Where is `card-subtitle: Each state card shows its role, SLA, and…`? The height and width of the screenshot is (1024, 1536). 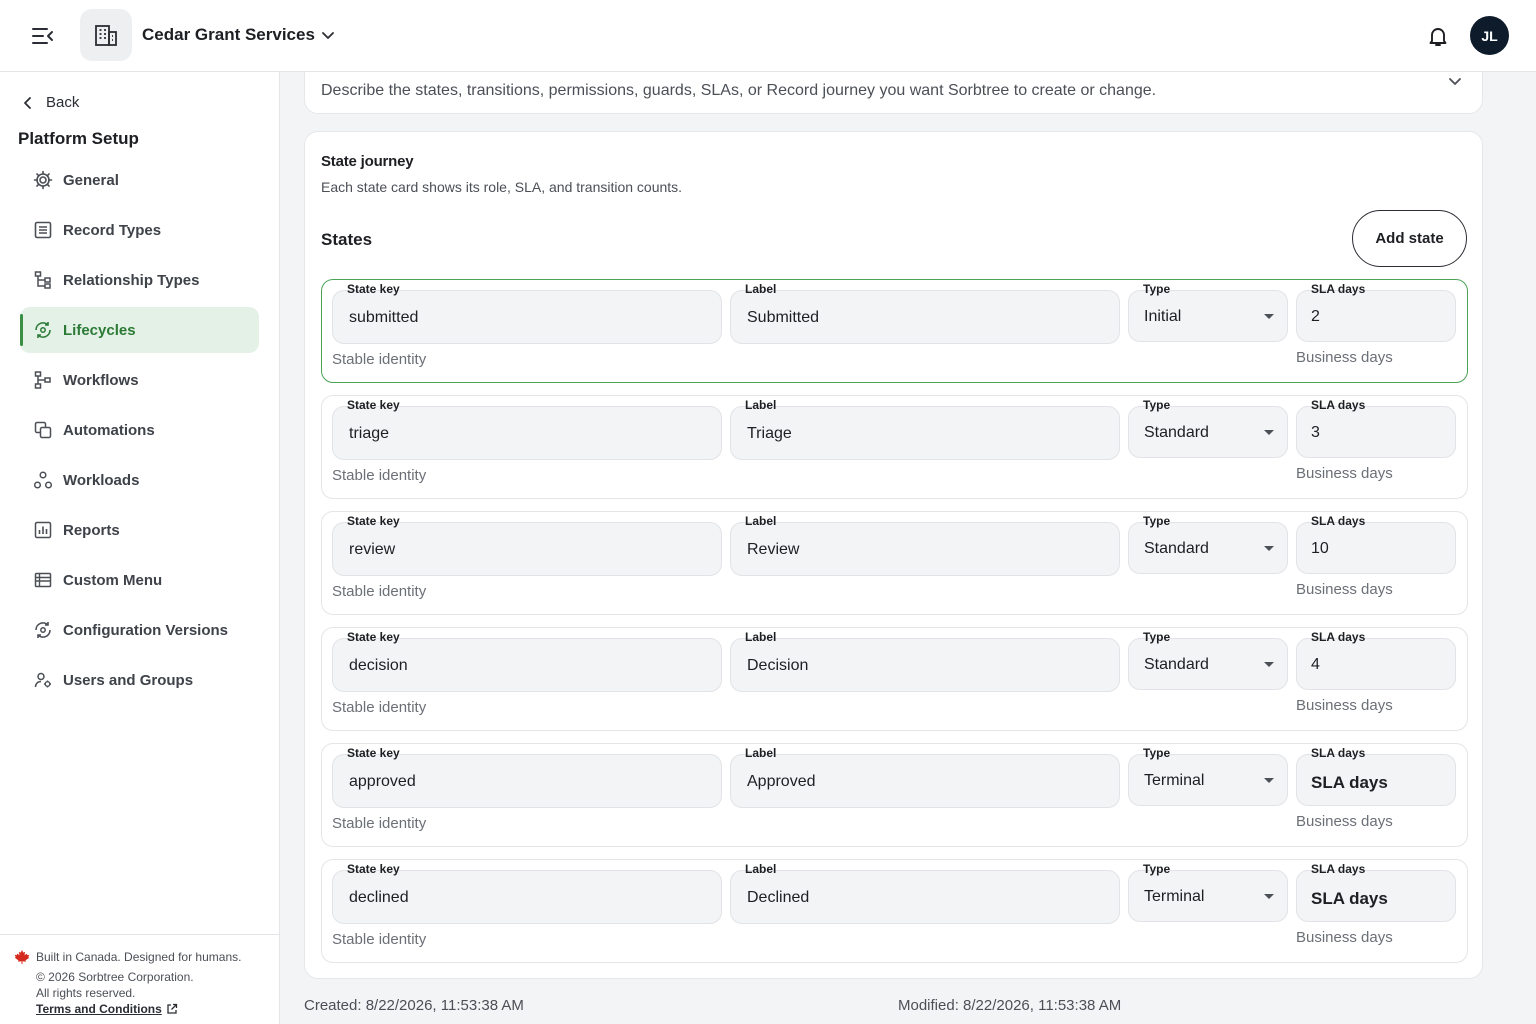 card-subtitle: Each state card shows its role, SLA, and… is located at coordinates (502, 187).